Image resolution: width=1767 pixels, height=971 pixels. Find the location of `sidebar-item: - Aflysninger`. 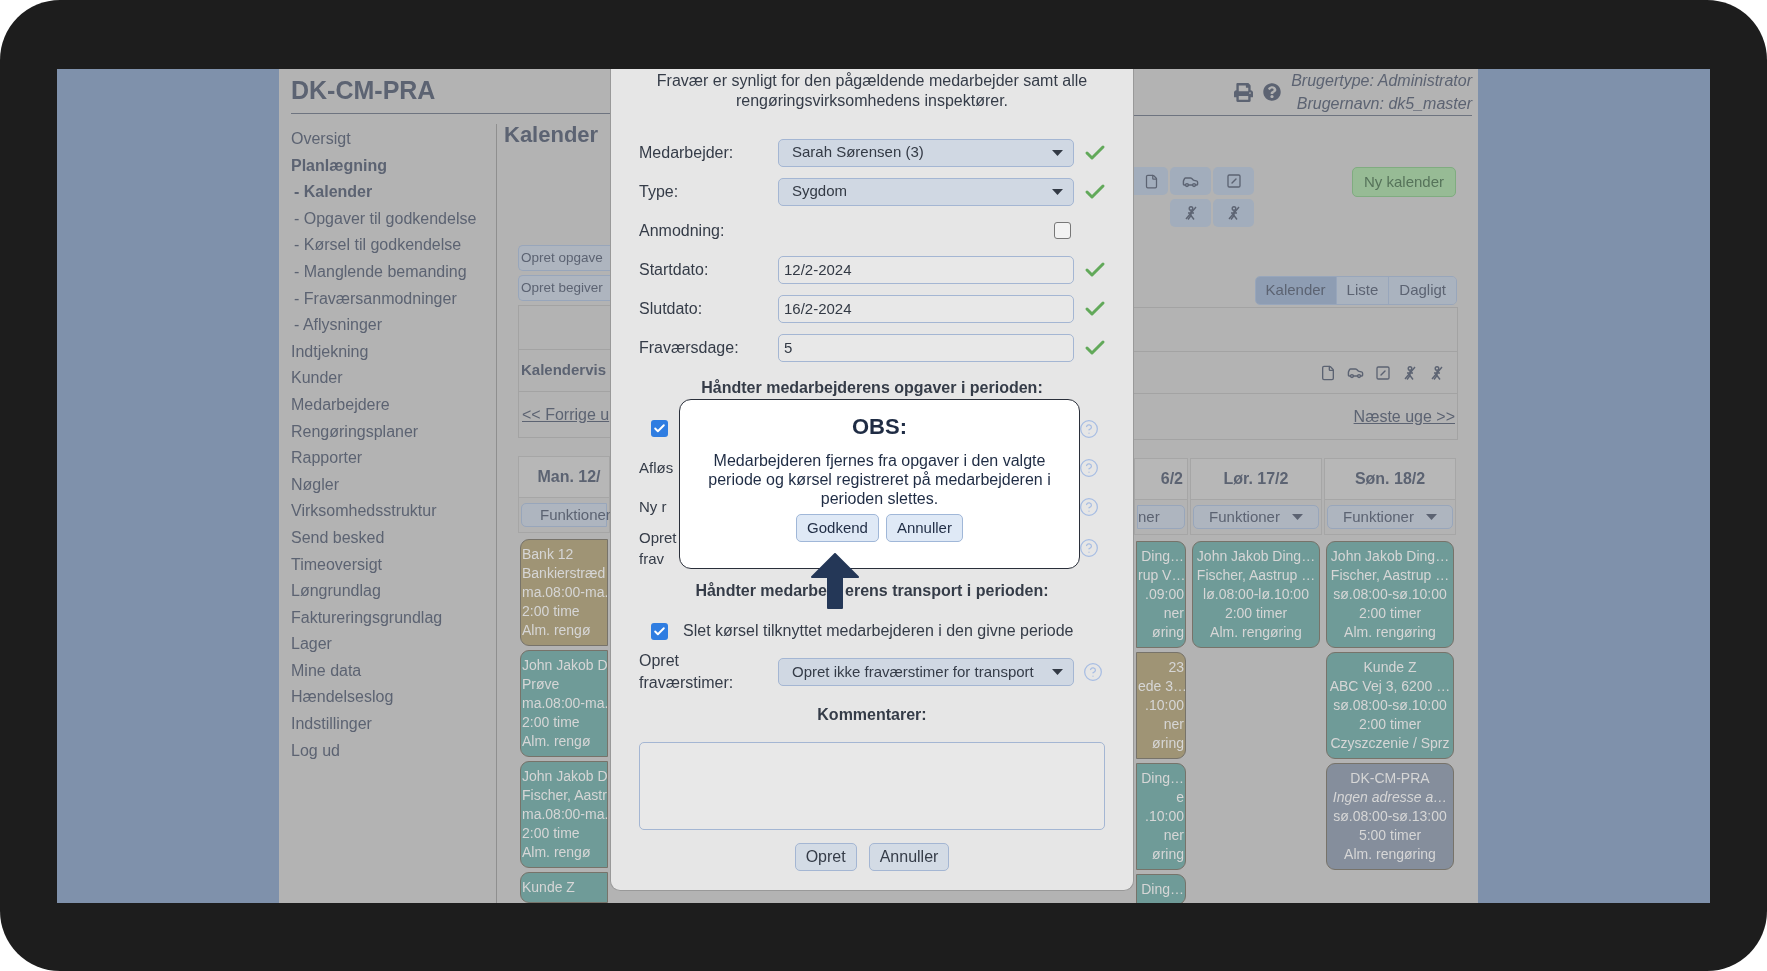

sidebar-item: - Aflysninger is located at coordinates (389, 325).